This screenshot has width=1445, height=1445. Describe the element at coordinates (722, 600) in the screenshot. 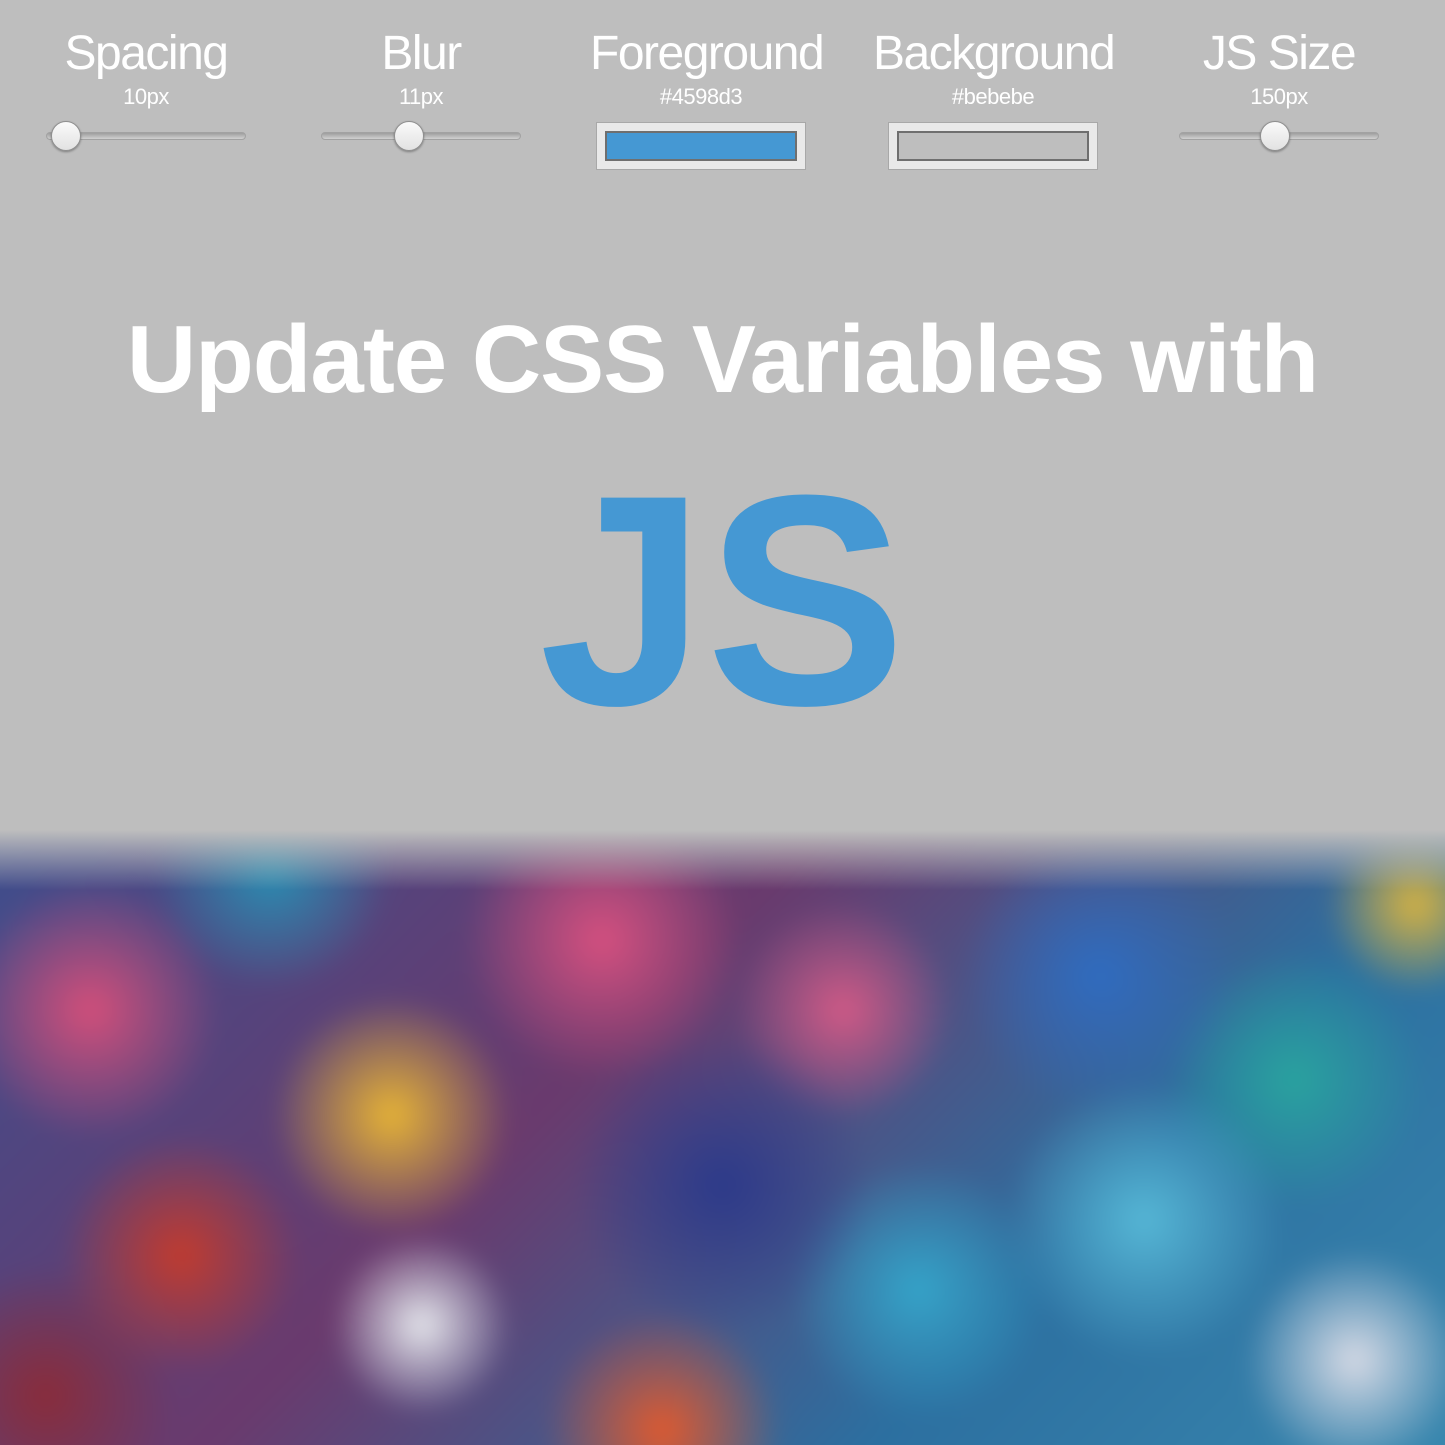

I see `js-accent-text: JS` at that location.